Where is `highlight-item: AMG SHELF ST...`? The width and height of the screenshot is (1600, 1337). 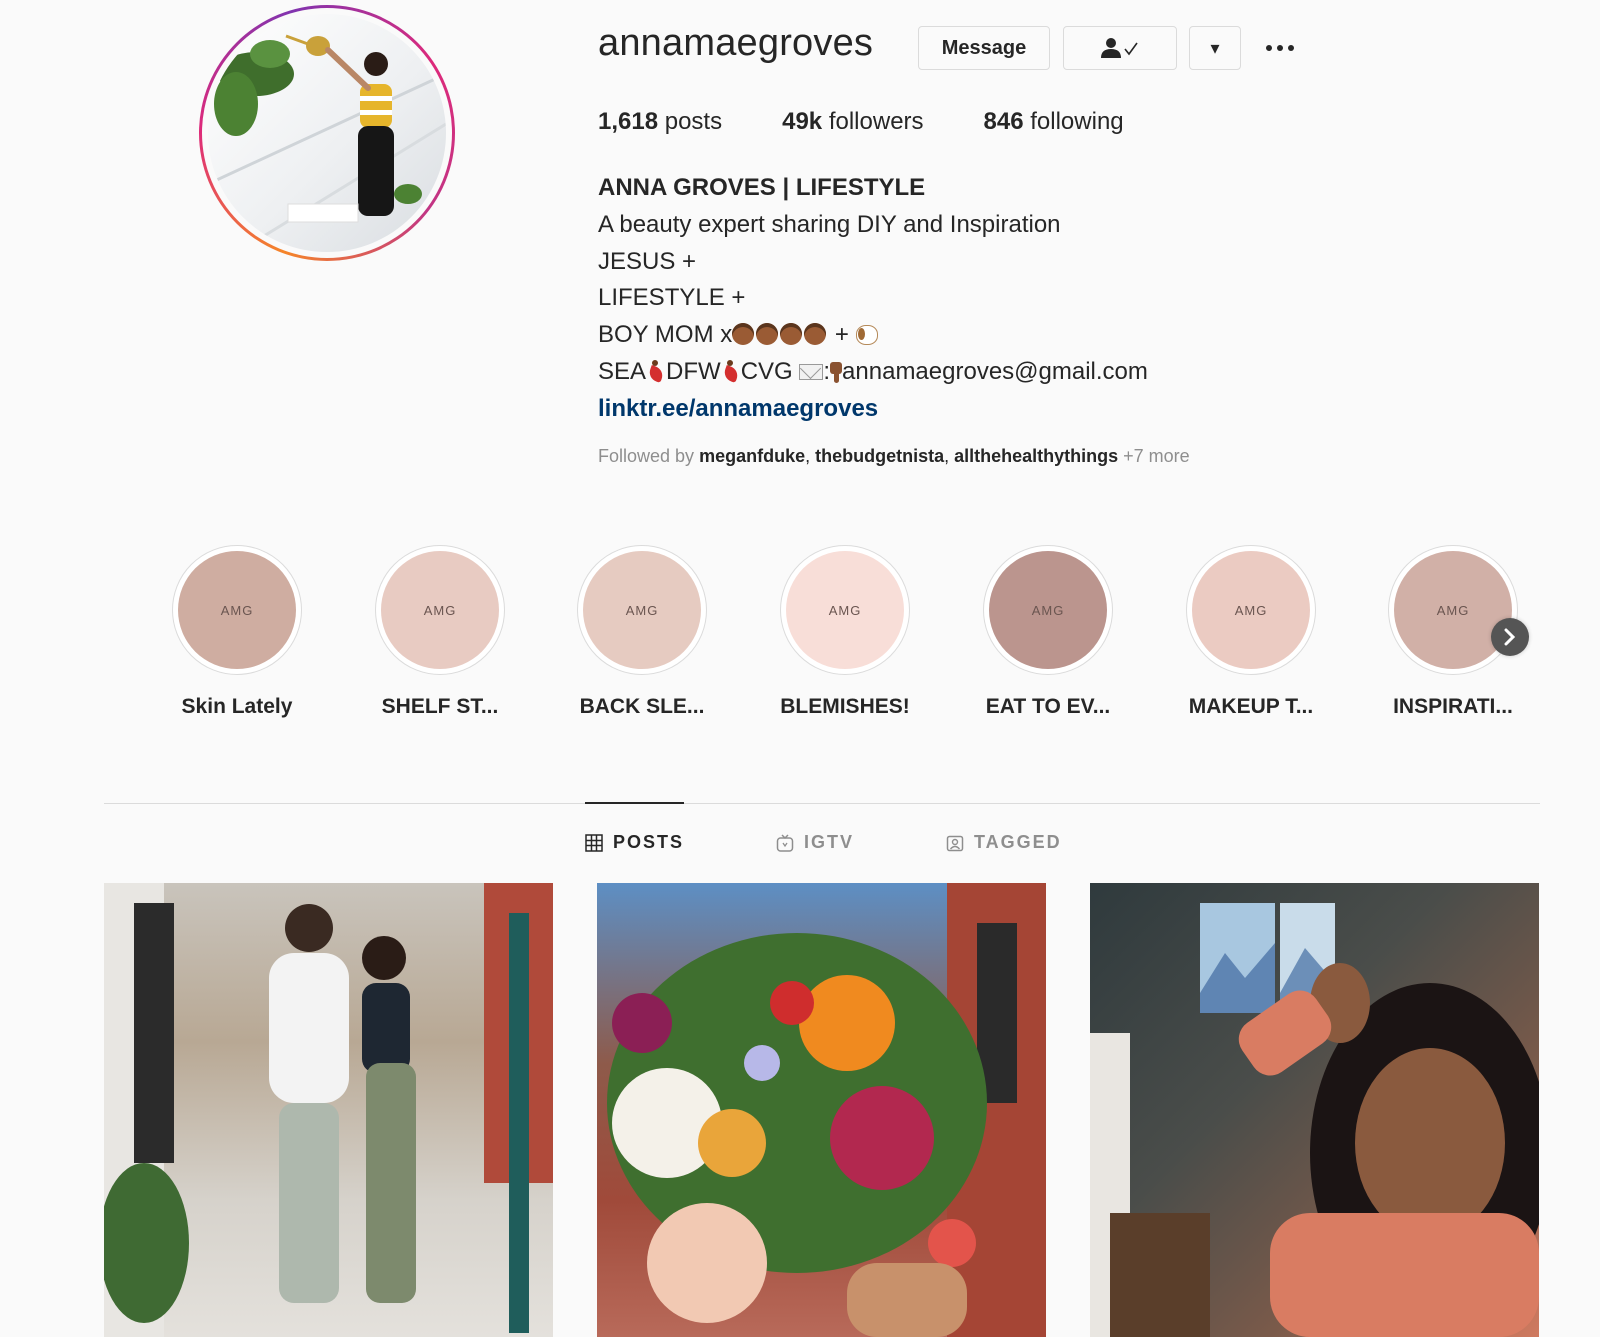
highlight-item: AMG SHELF ST... is located at coordinates (440, 632).